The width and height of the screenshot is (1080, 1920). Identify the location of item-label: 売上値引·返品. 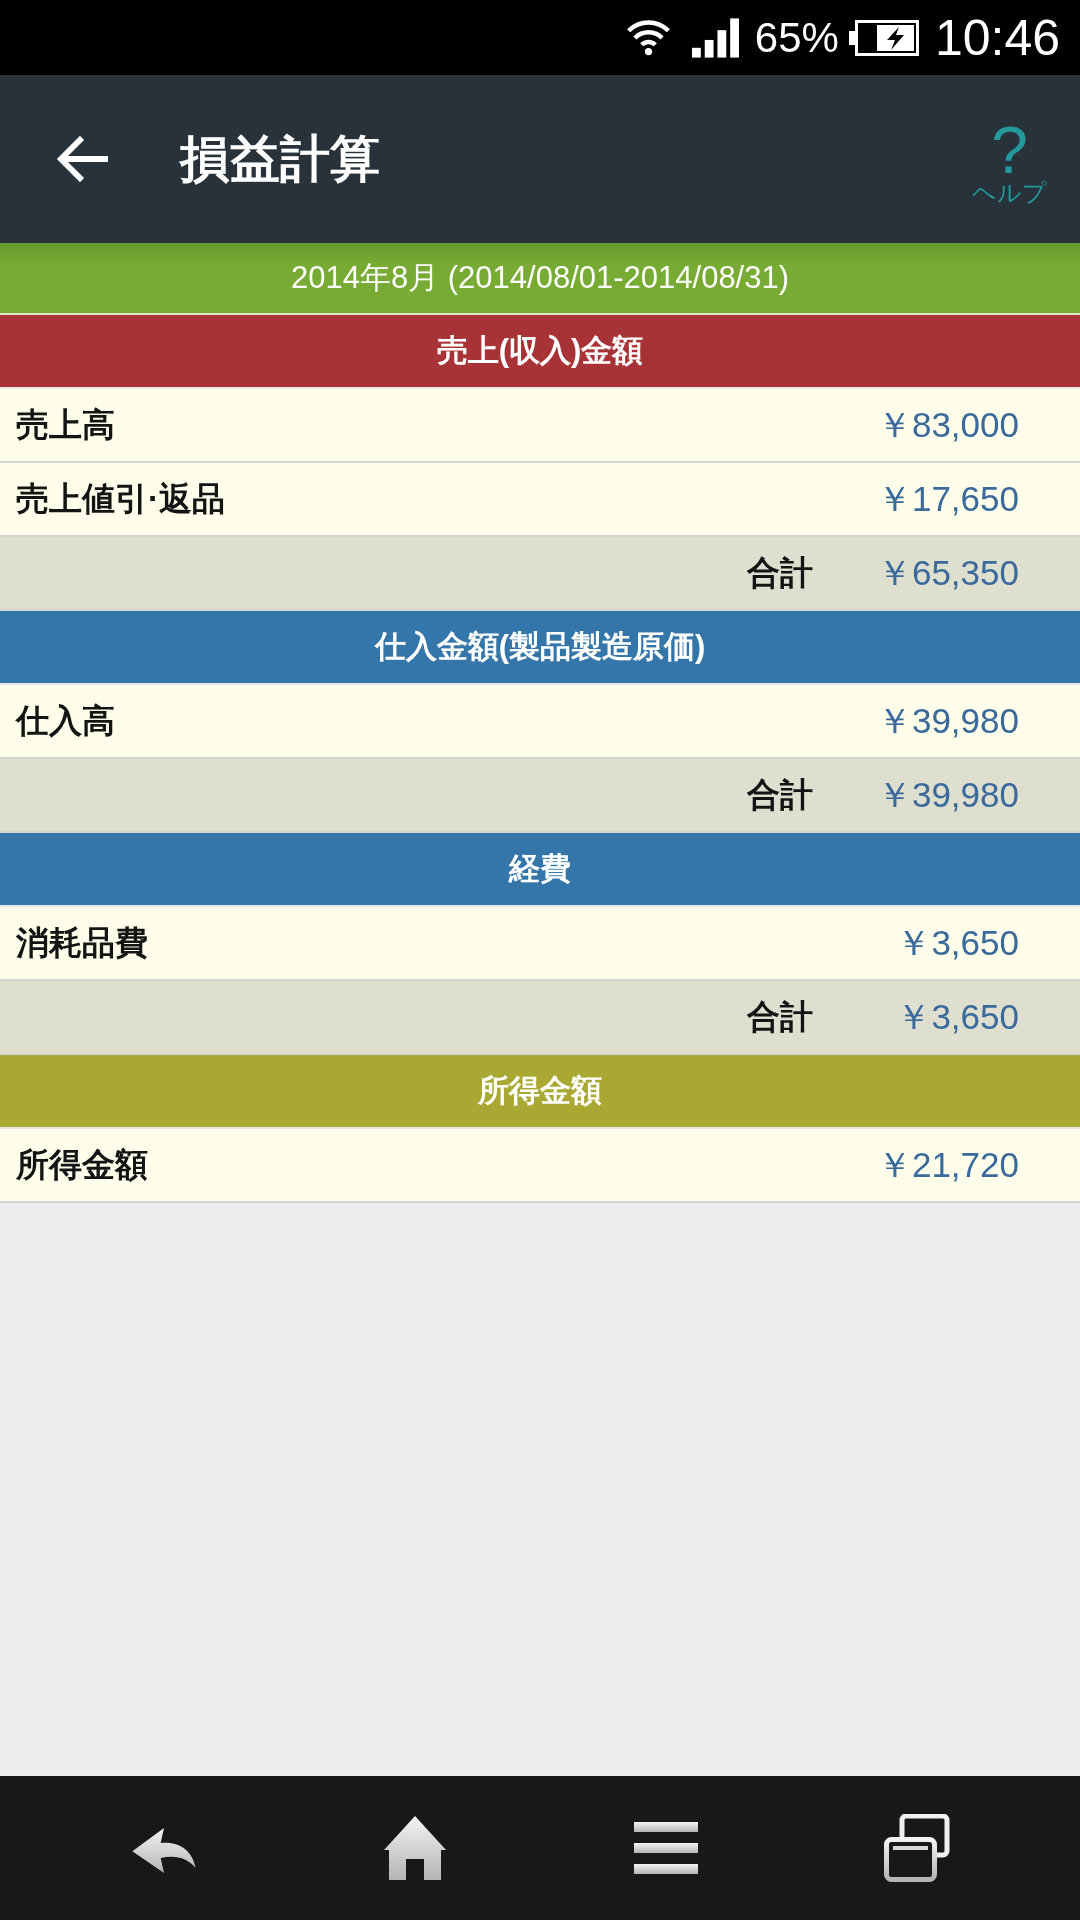
(120, 498).